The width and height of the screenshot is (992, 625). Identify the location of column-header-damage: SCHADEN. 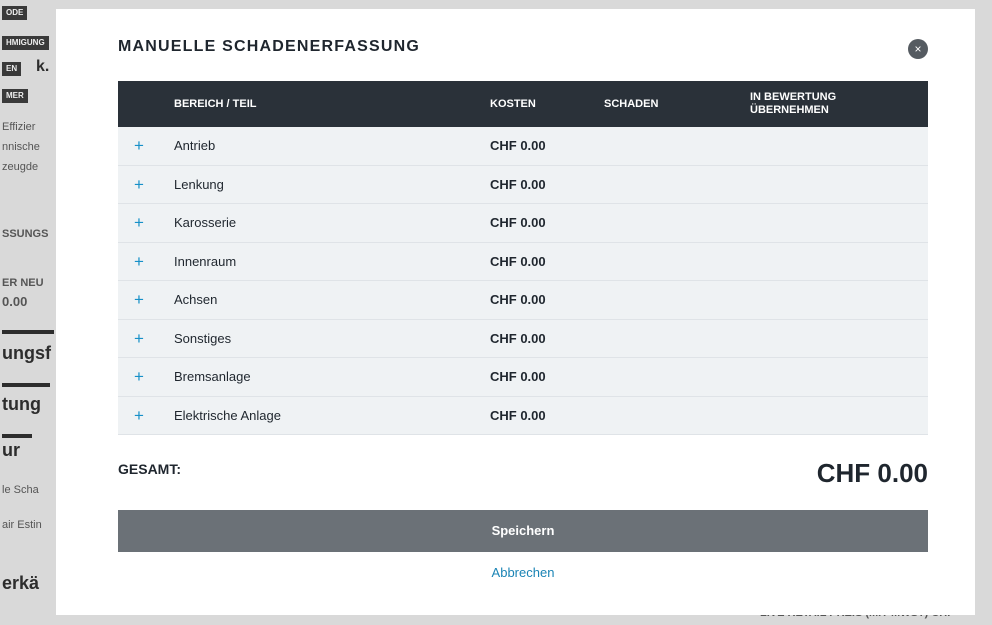
(631, 103).